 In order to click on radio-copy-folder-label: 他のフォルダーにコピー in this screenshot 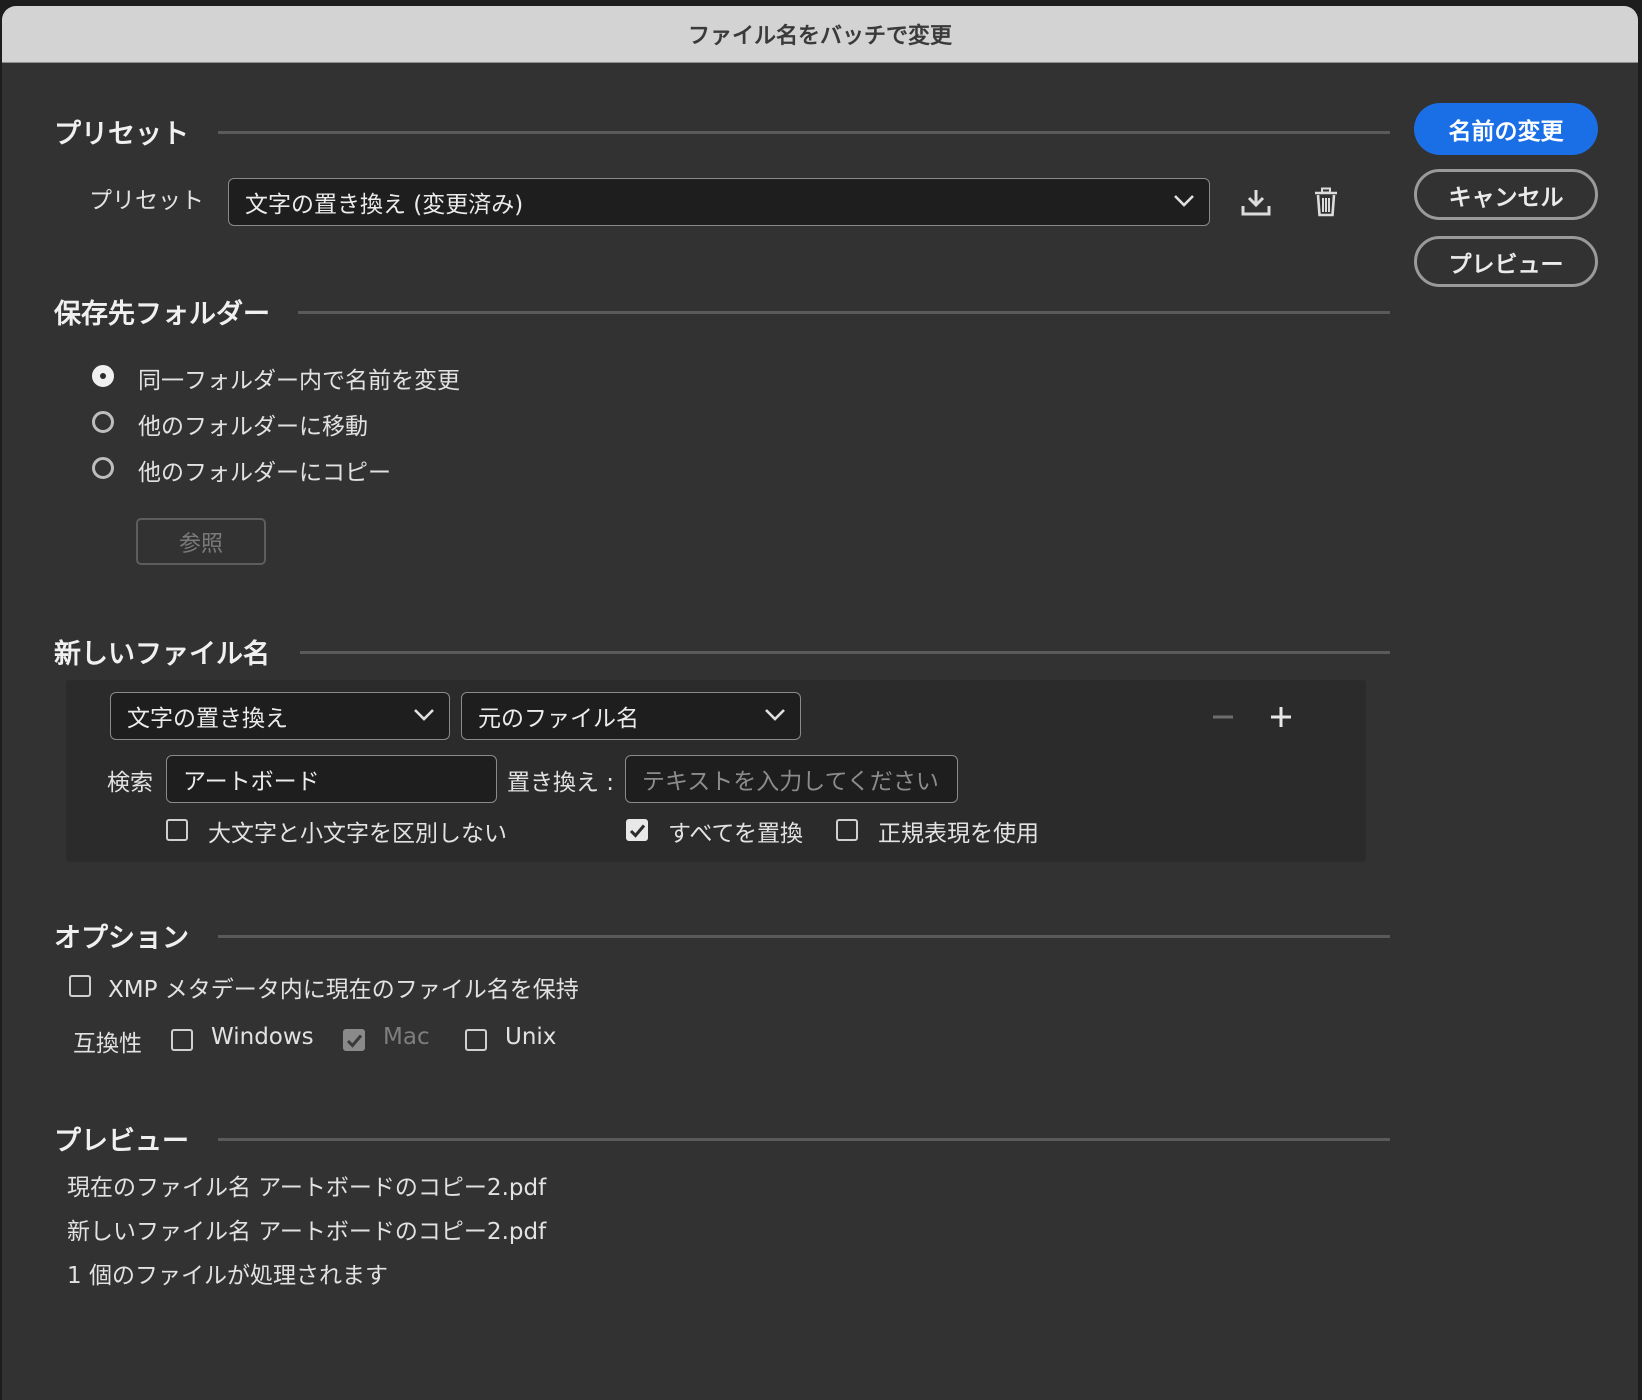, I will do `click(264, 473)`.